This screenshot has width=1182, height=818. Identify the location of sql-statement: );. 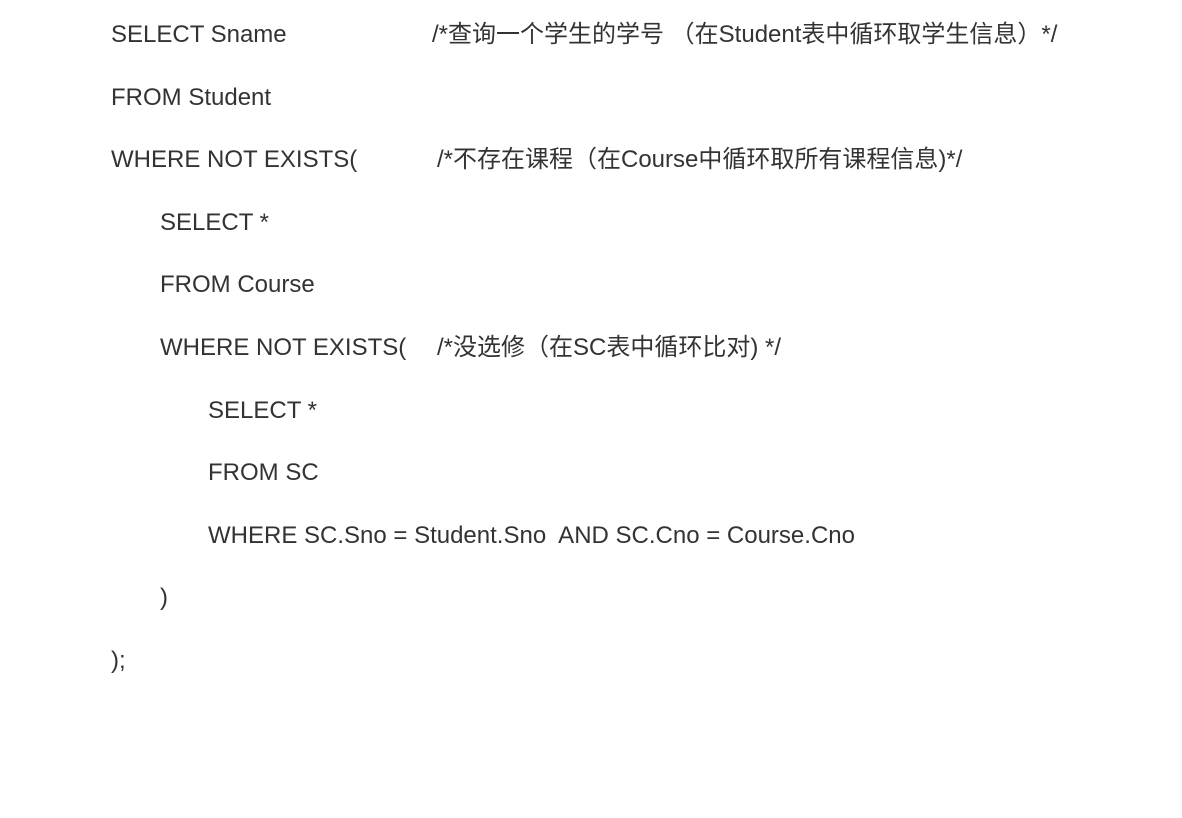
(118, 660).